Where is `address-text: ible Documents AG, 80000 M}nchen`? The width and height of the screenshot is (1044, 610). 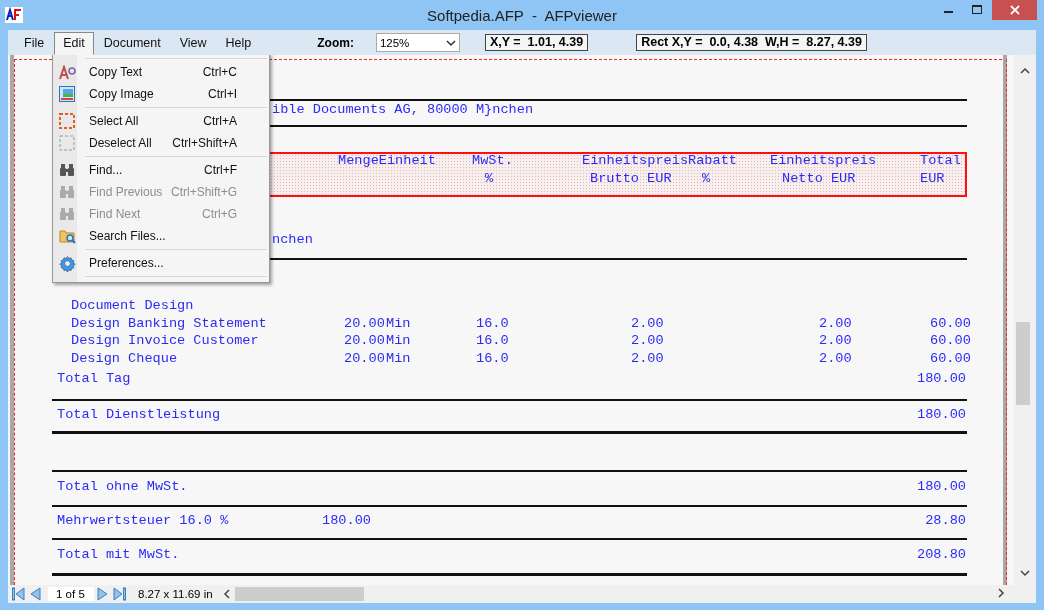
address-text: ible Documents AG, 80000 M}nchen is located at coordinates (403, 110).